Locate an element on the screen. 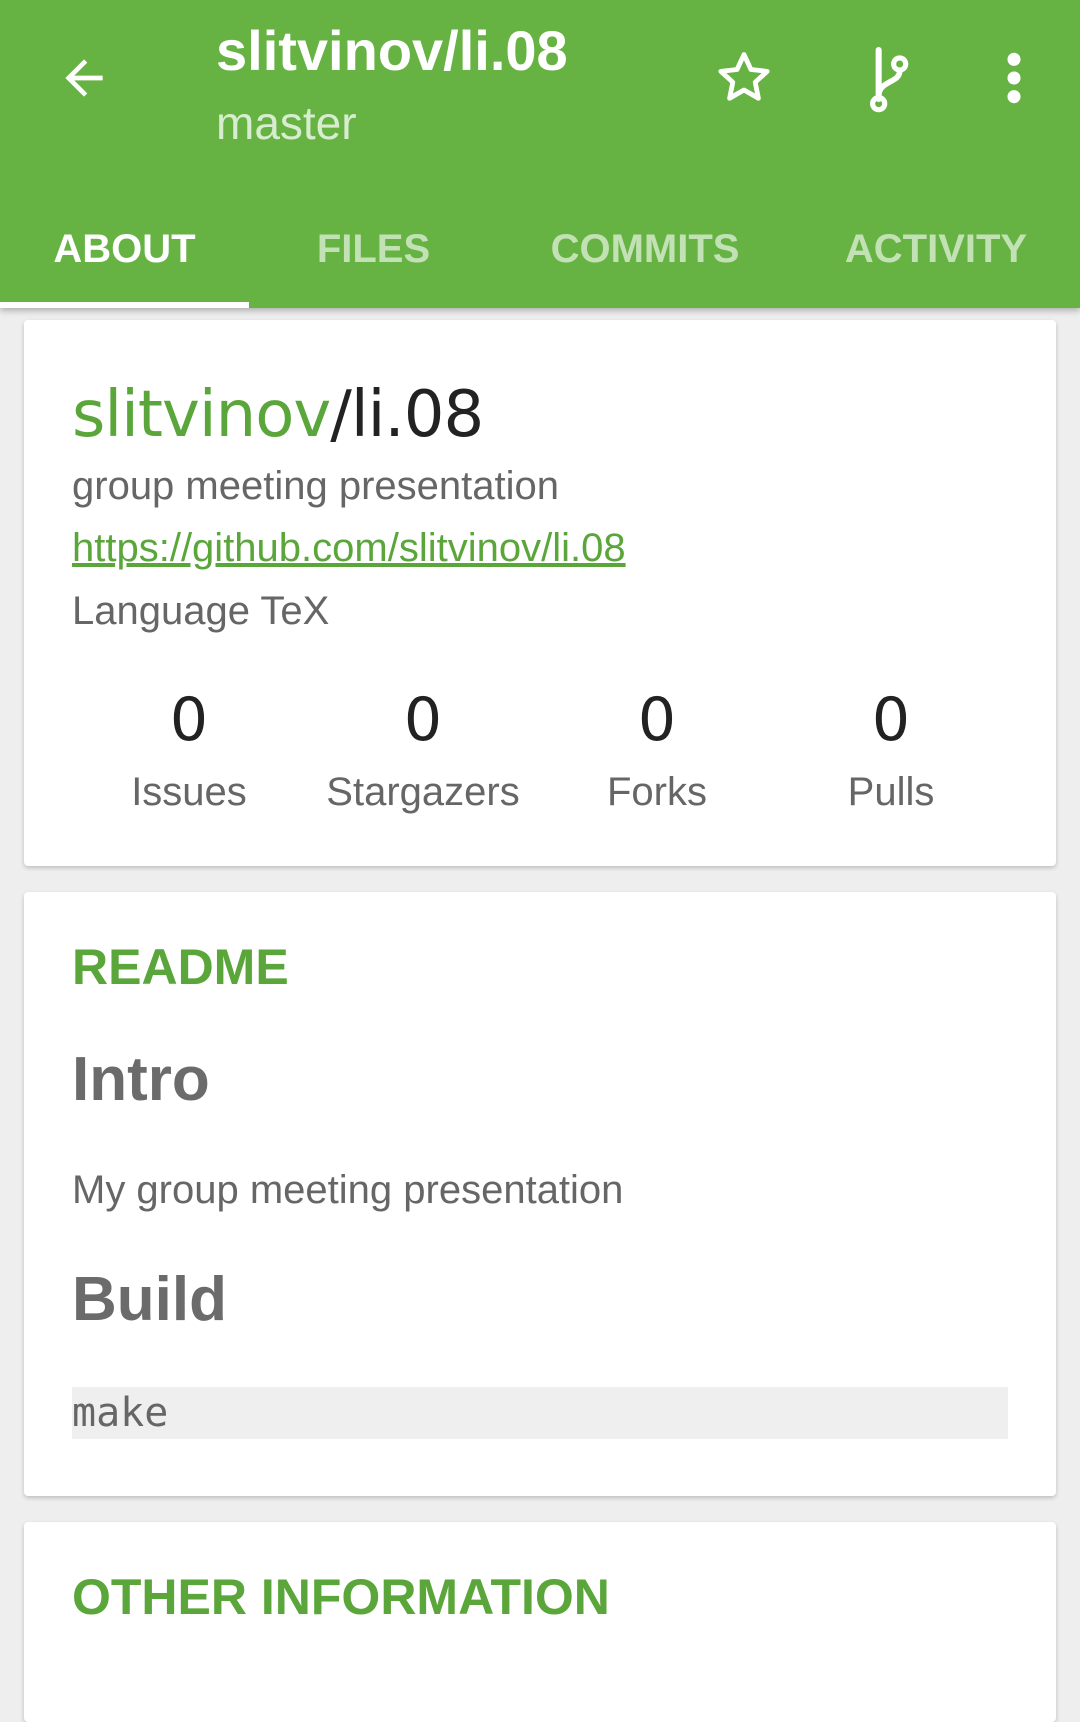 This screenshot has width=1080, height=1722. stat-stargazers: 0 Stargazers is located at coordinates (423, 754).